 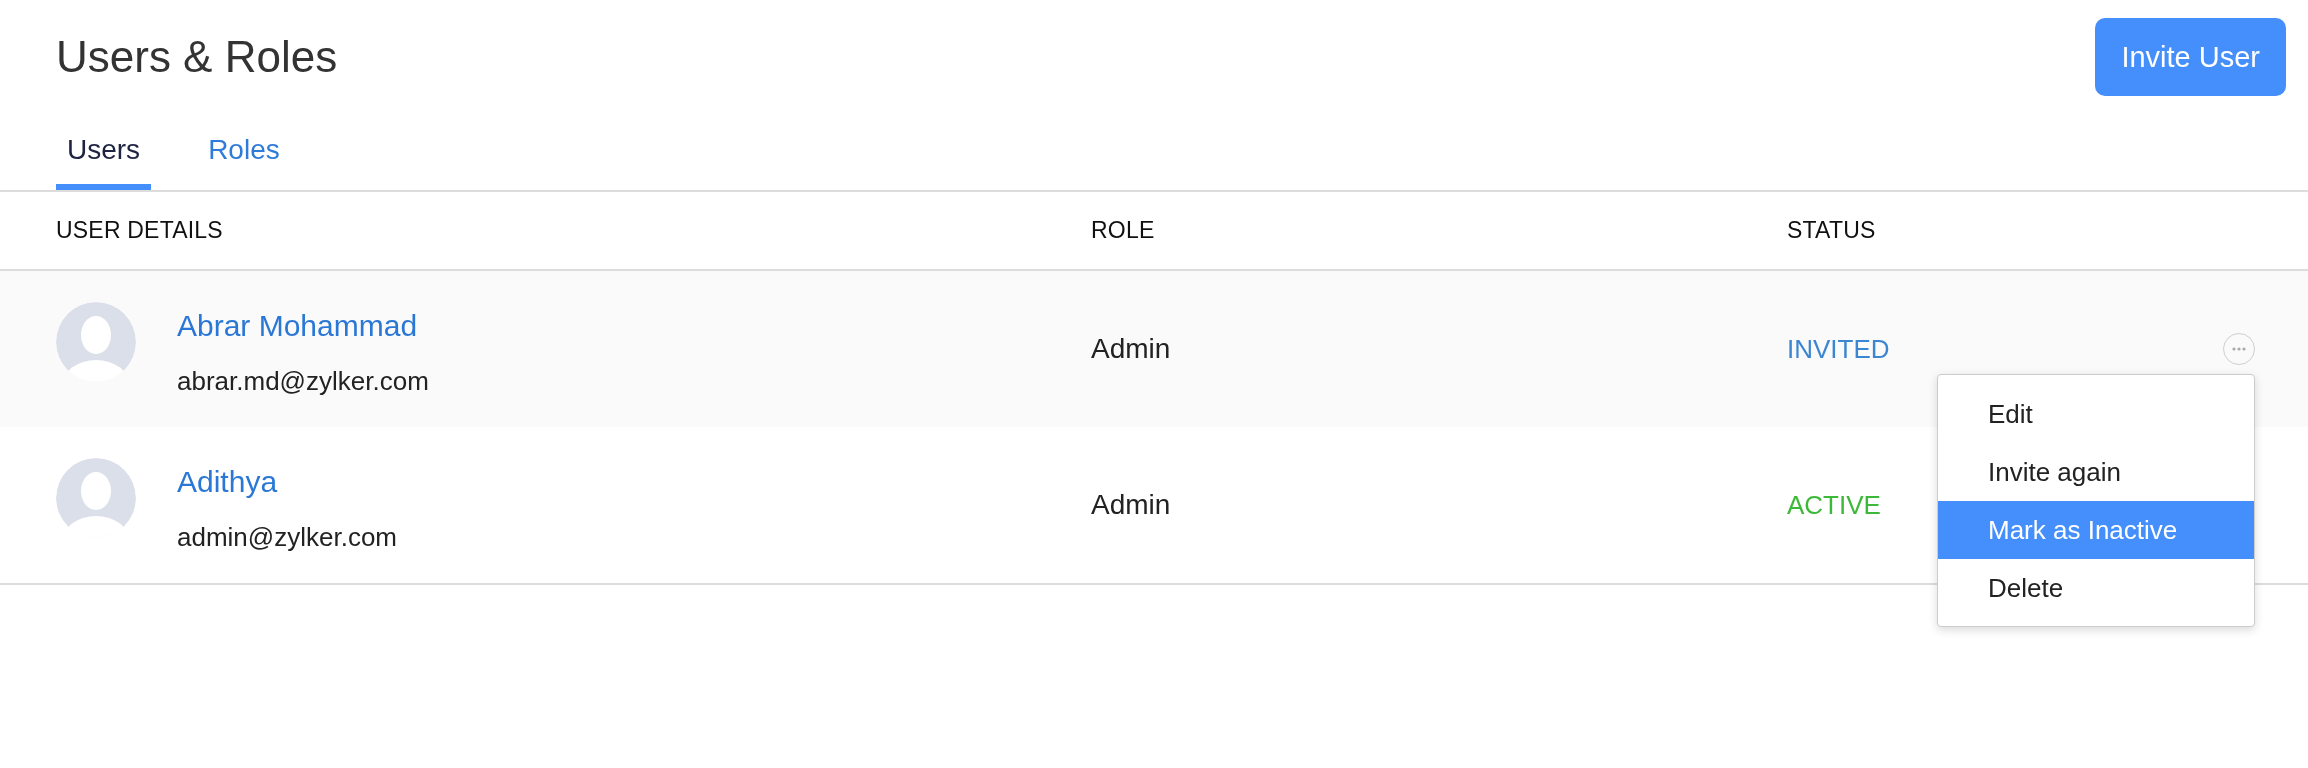 What do you see at coordinates (2190, 57) in the screenshot?
I see `invite-user-button: Invite User` at bounding box center [2190, 57].